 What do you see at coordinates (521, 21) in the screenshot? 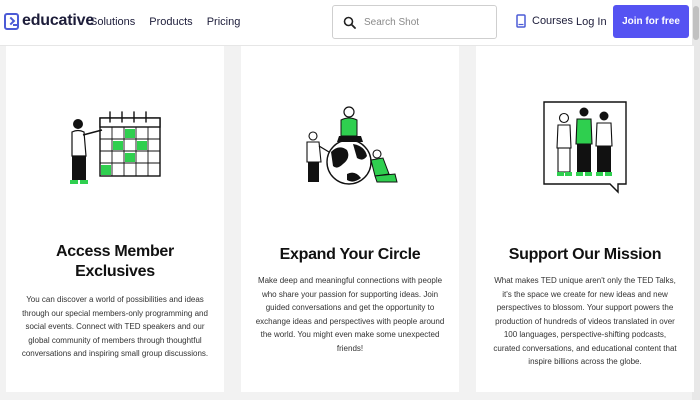
I see `book-icon` at bounding box center [521, 21].